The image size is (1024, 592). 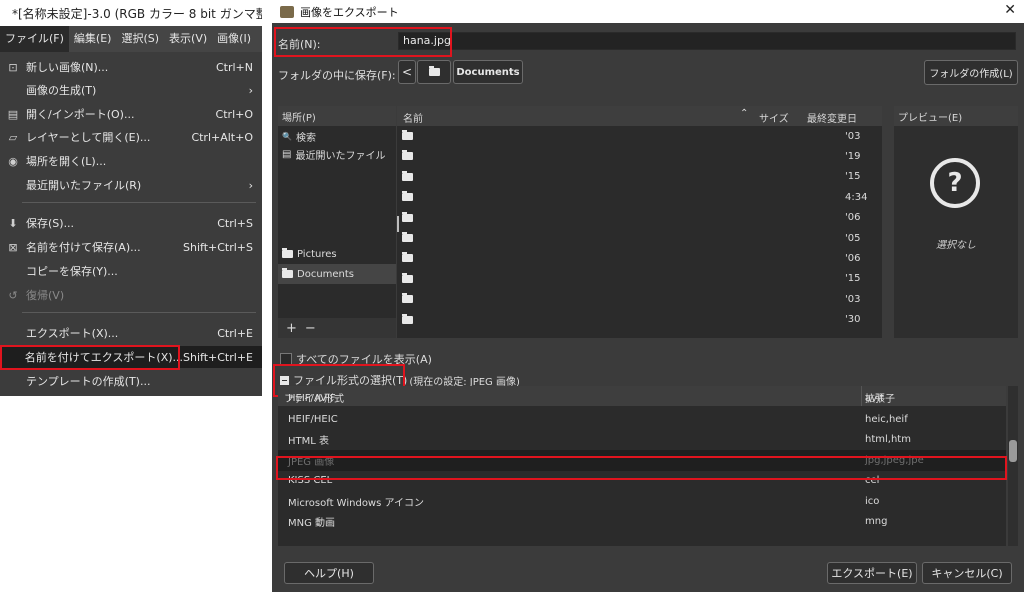 I want to click on save-as-icon: ⊠, so click(x=13, y=247).